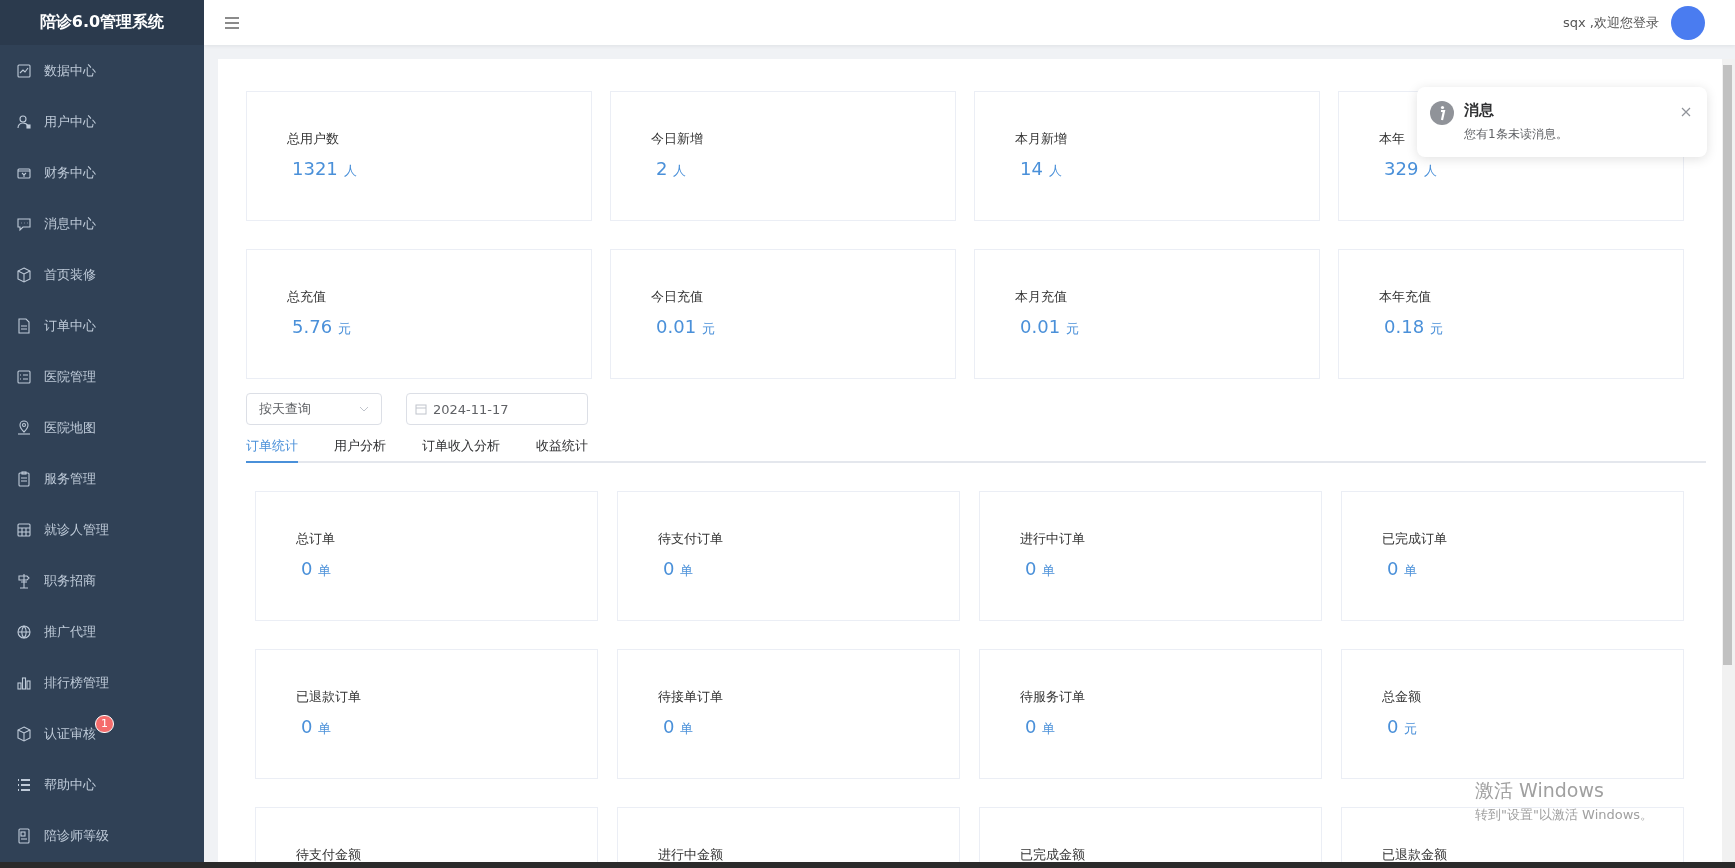 The image size is (1735, 868). I want to click on stat-label: 本月充值, so click(1041, 297).